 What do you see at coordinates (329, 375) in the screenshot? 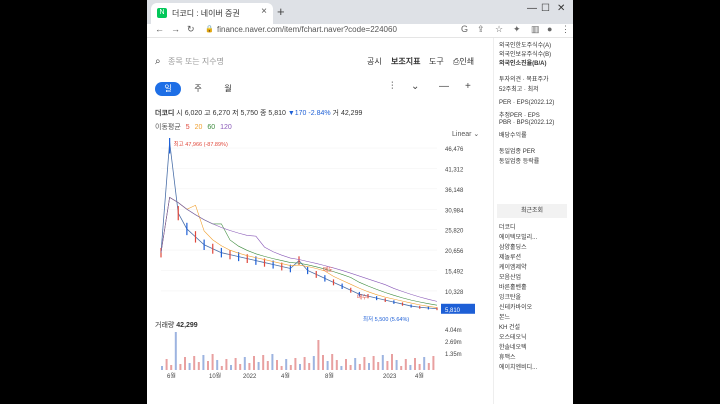
I see `x-tick-label: 8월` at bounding box center [329, 375].